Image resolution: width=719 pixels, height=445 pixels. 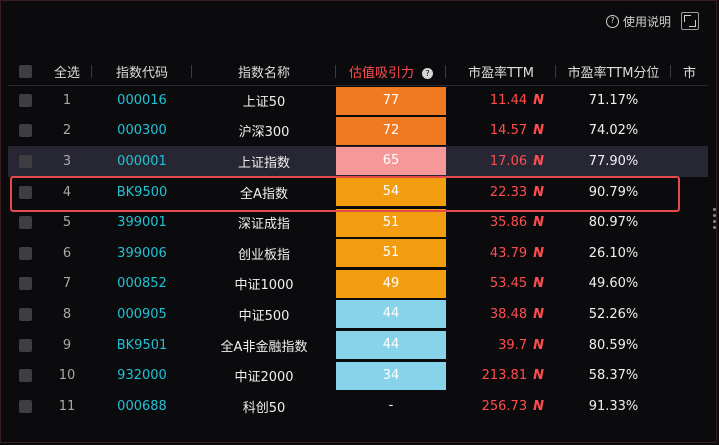 I want to click on header-attraction: 估值吸引力?, so click(x=391, y=72).